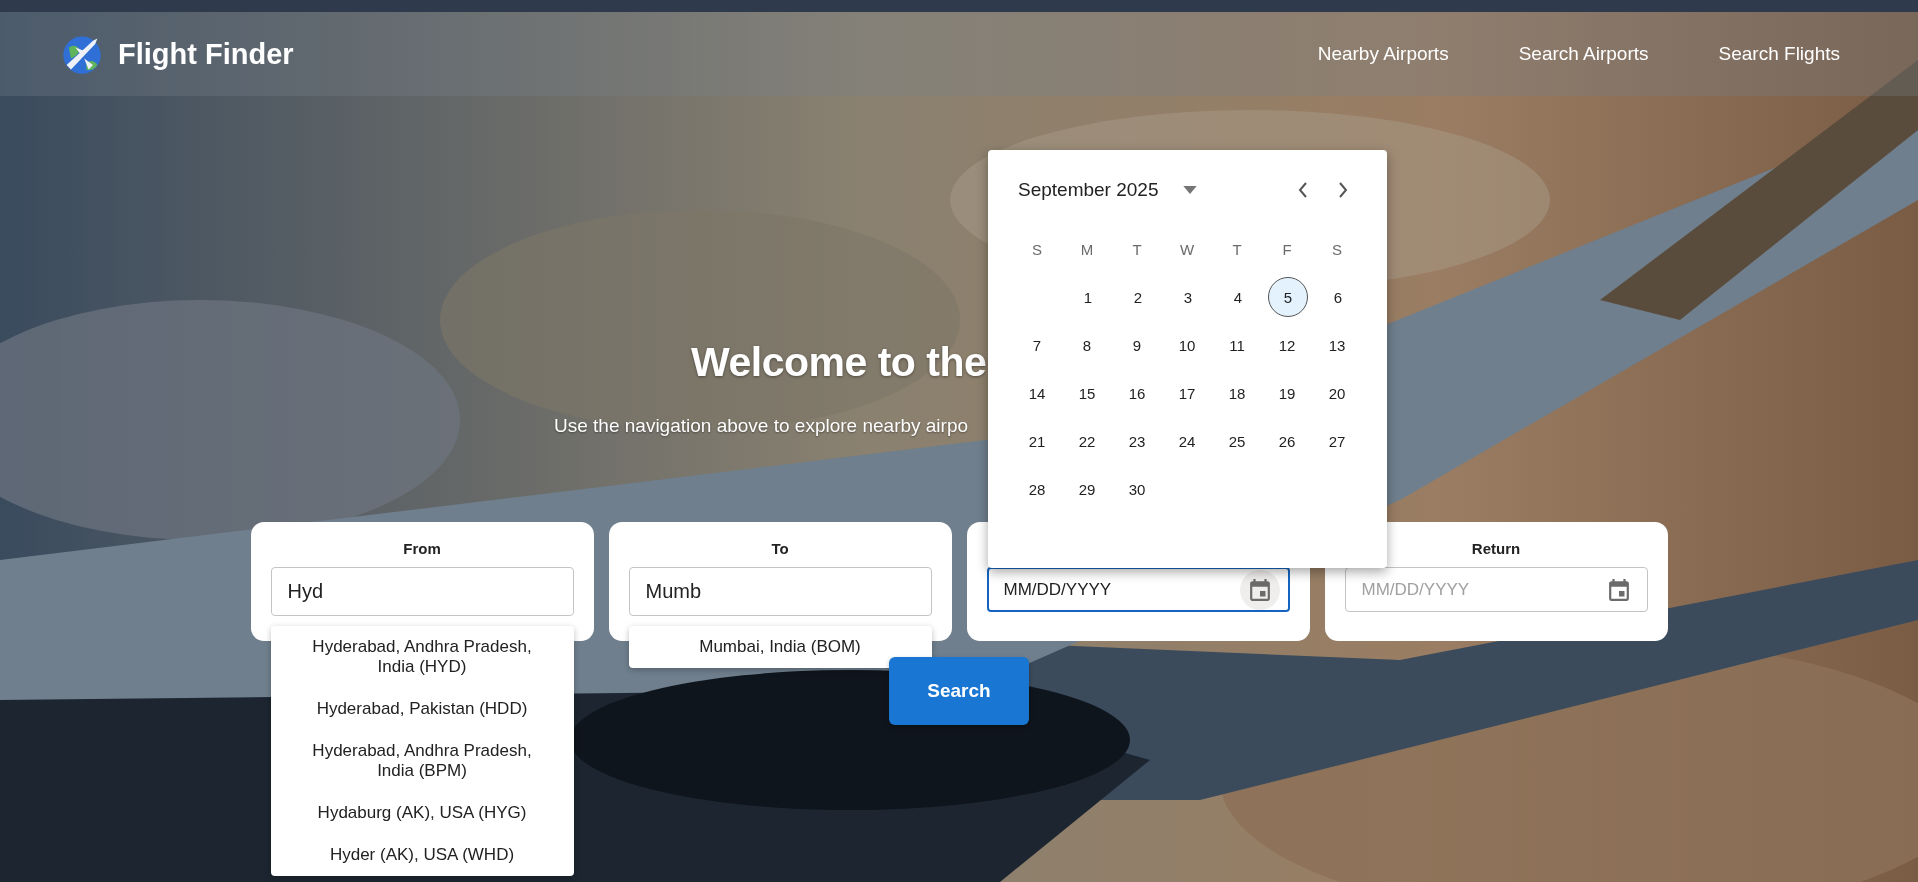 The width and height of the screenshot is (1918, 882). I want to click on calendar-day: 30, so click(1137, 489).